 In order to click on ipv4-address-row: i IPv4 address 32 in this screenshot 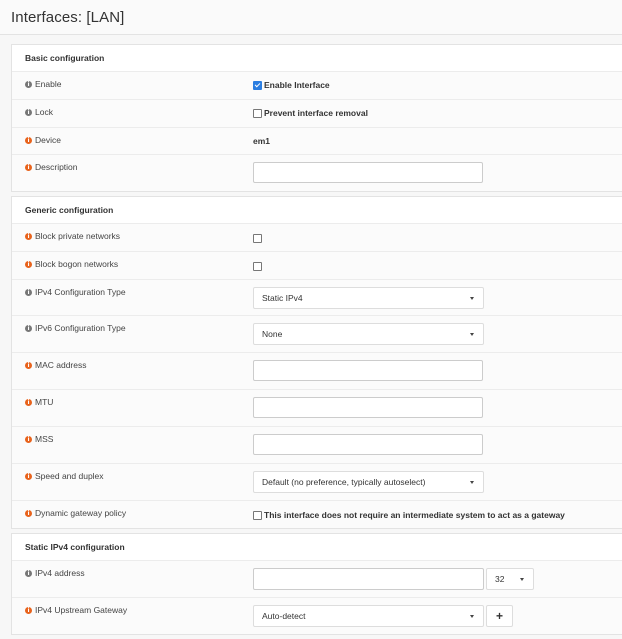, I will do `click(317, 579)`.